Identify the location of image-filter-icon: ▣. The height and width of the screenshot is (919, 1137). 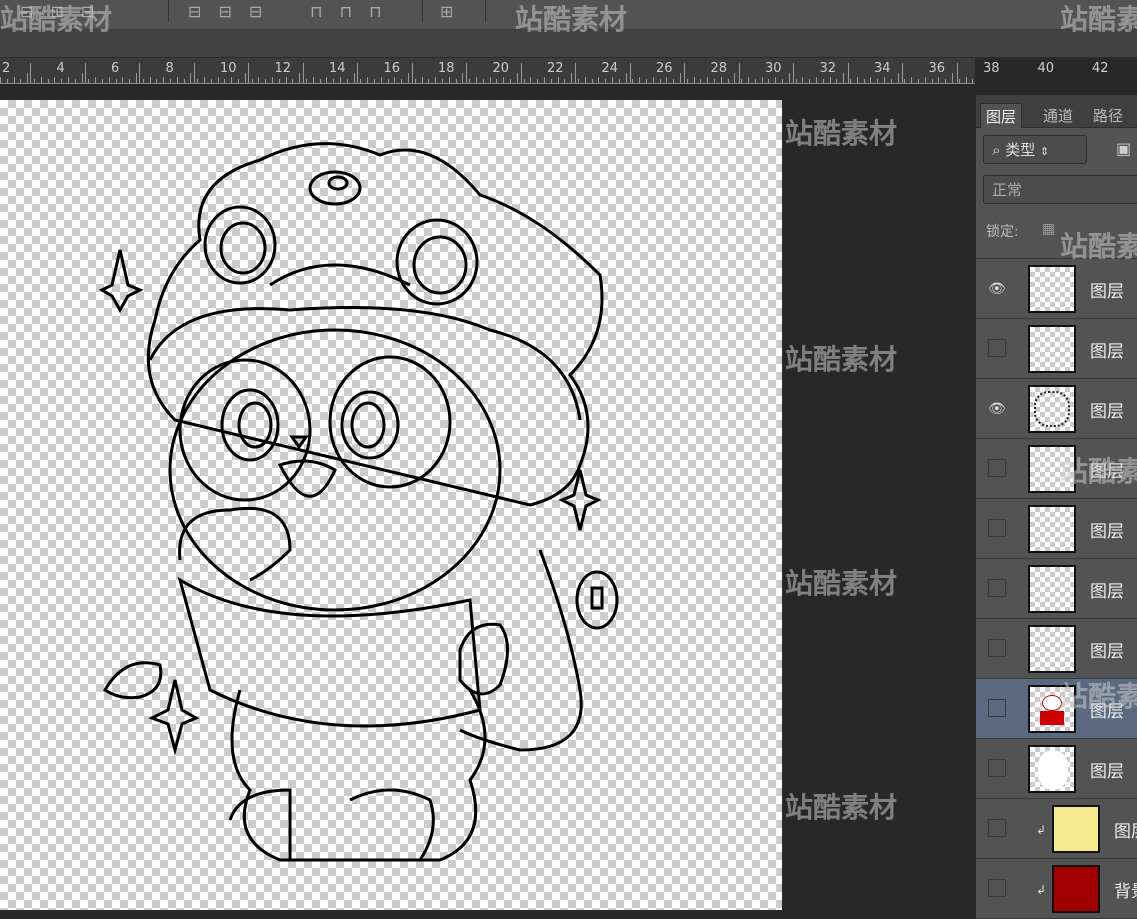
(1123, 148).